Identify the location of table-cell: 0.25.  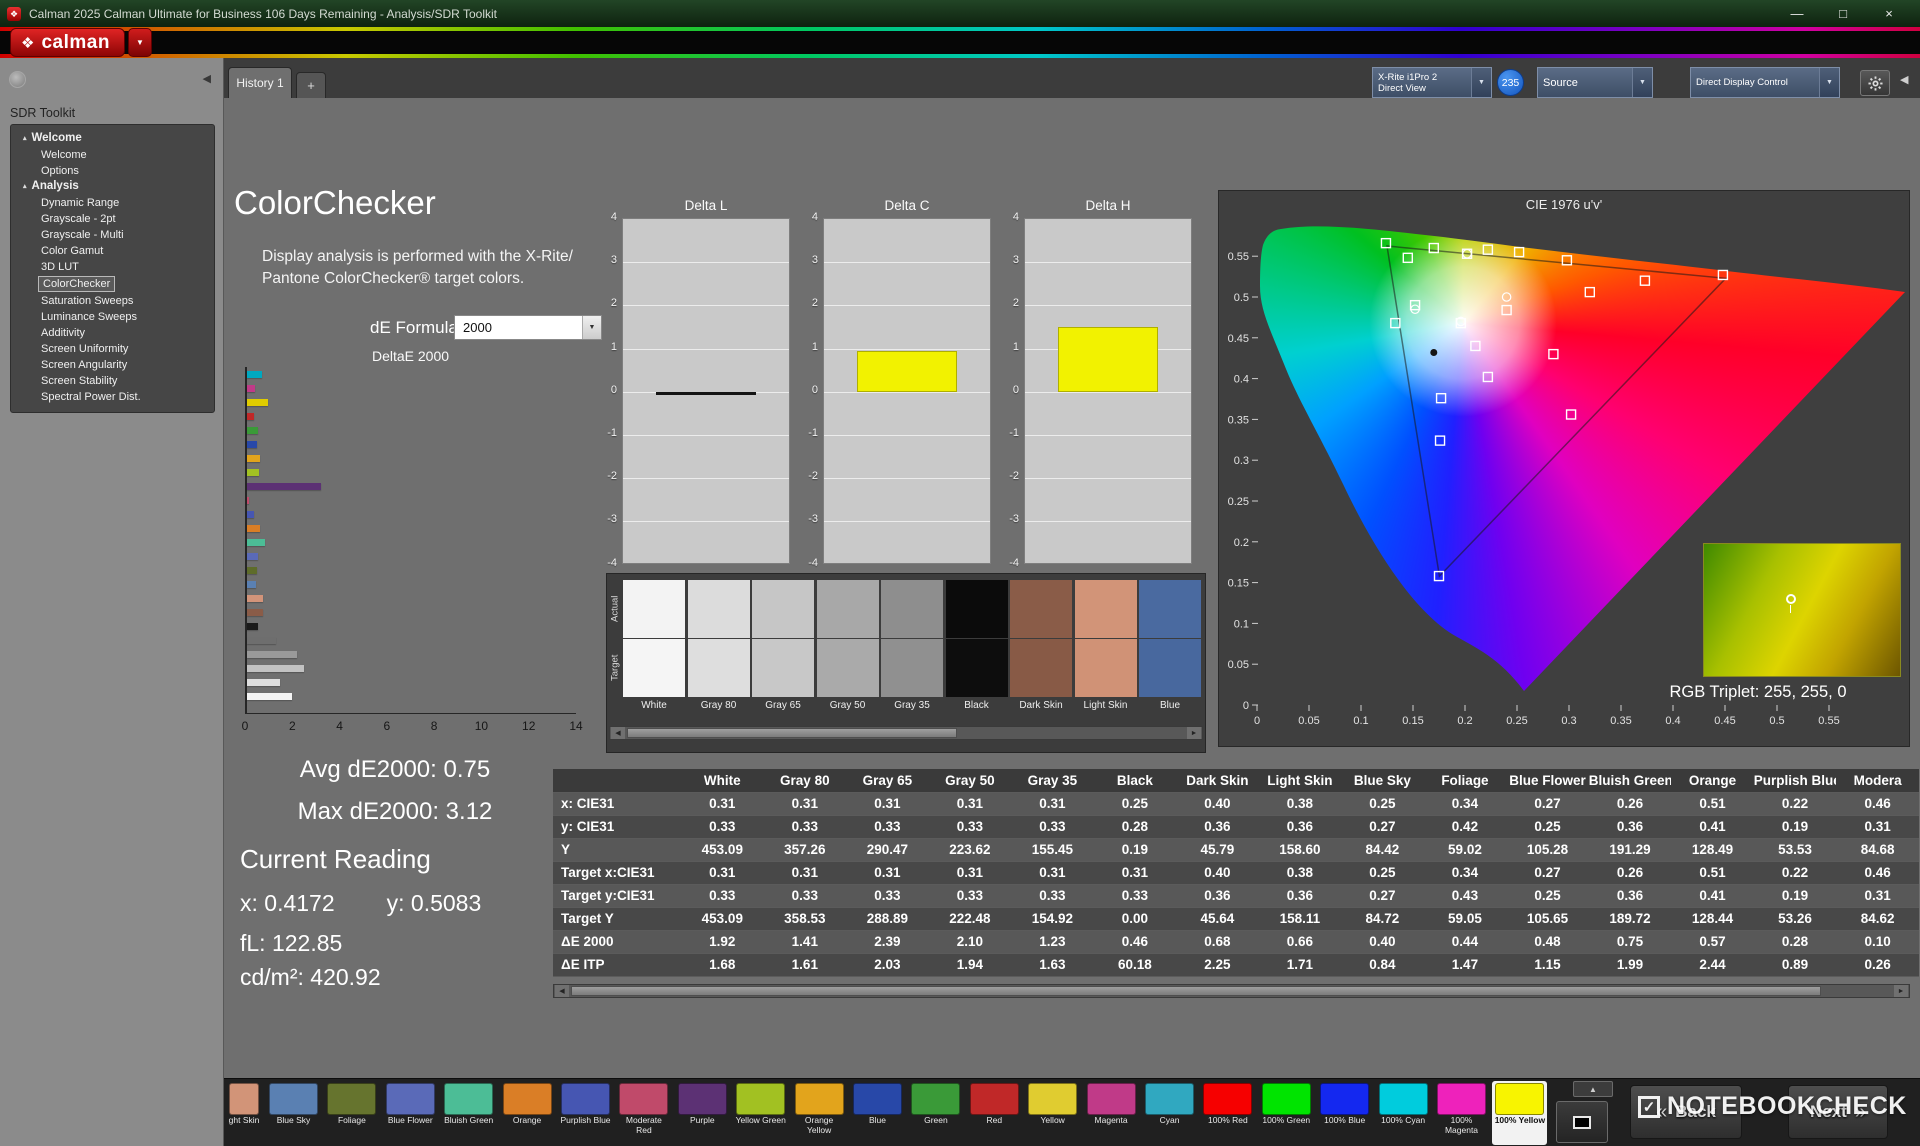
(1382, 804).